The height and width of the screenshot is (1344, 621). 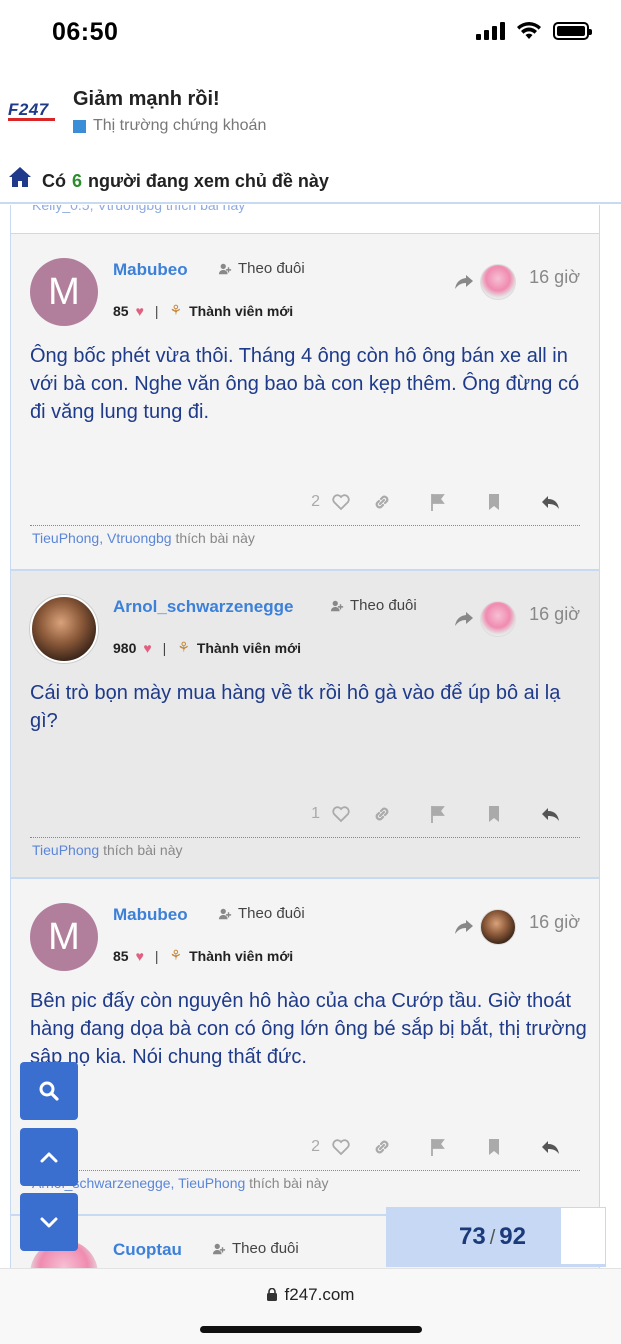 I want to click on home-icon, so click(x=20, y=177).